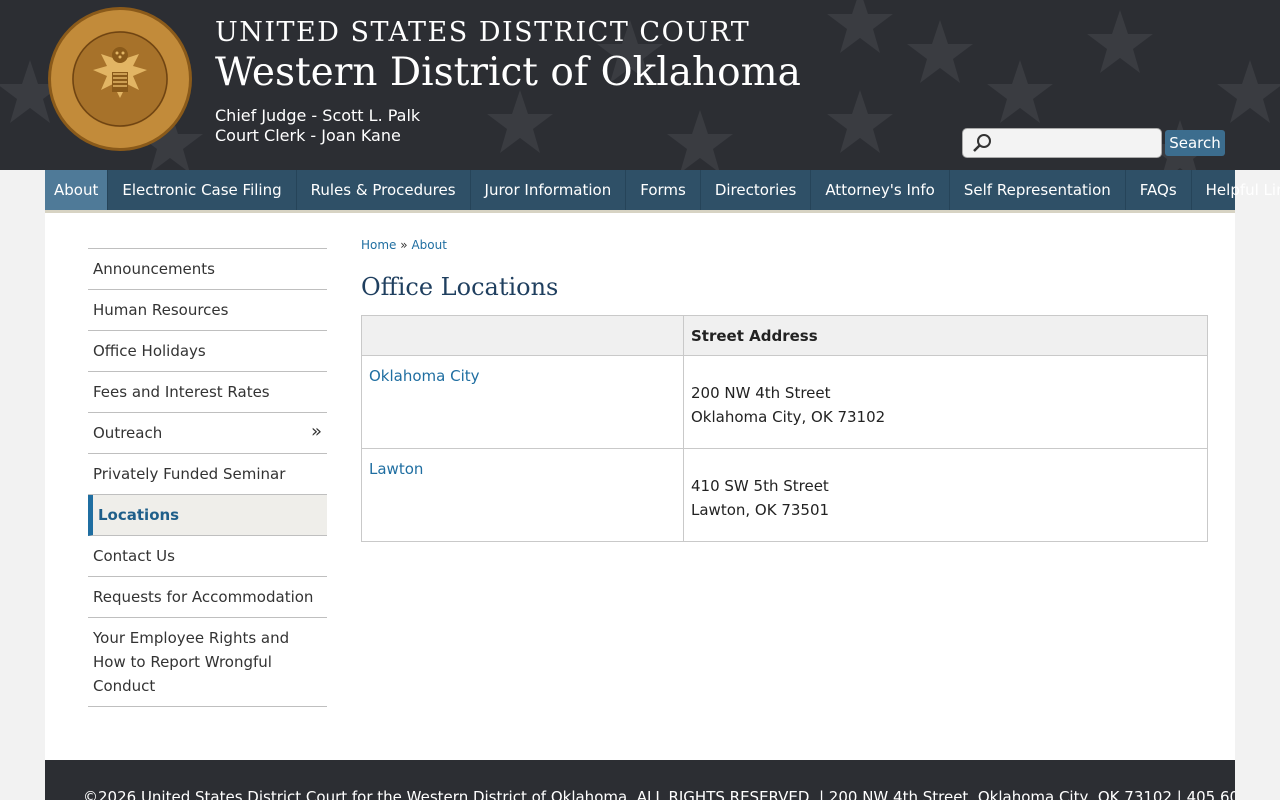  I want to click on nav-about: About, so click(77, 190).